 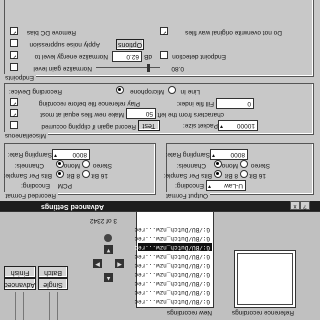 I want to click on nav-up-arrow-icon: ▲, so click(x=108, y=277).